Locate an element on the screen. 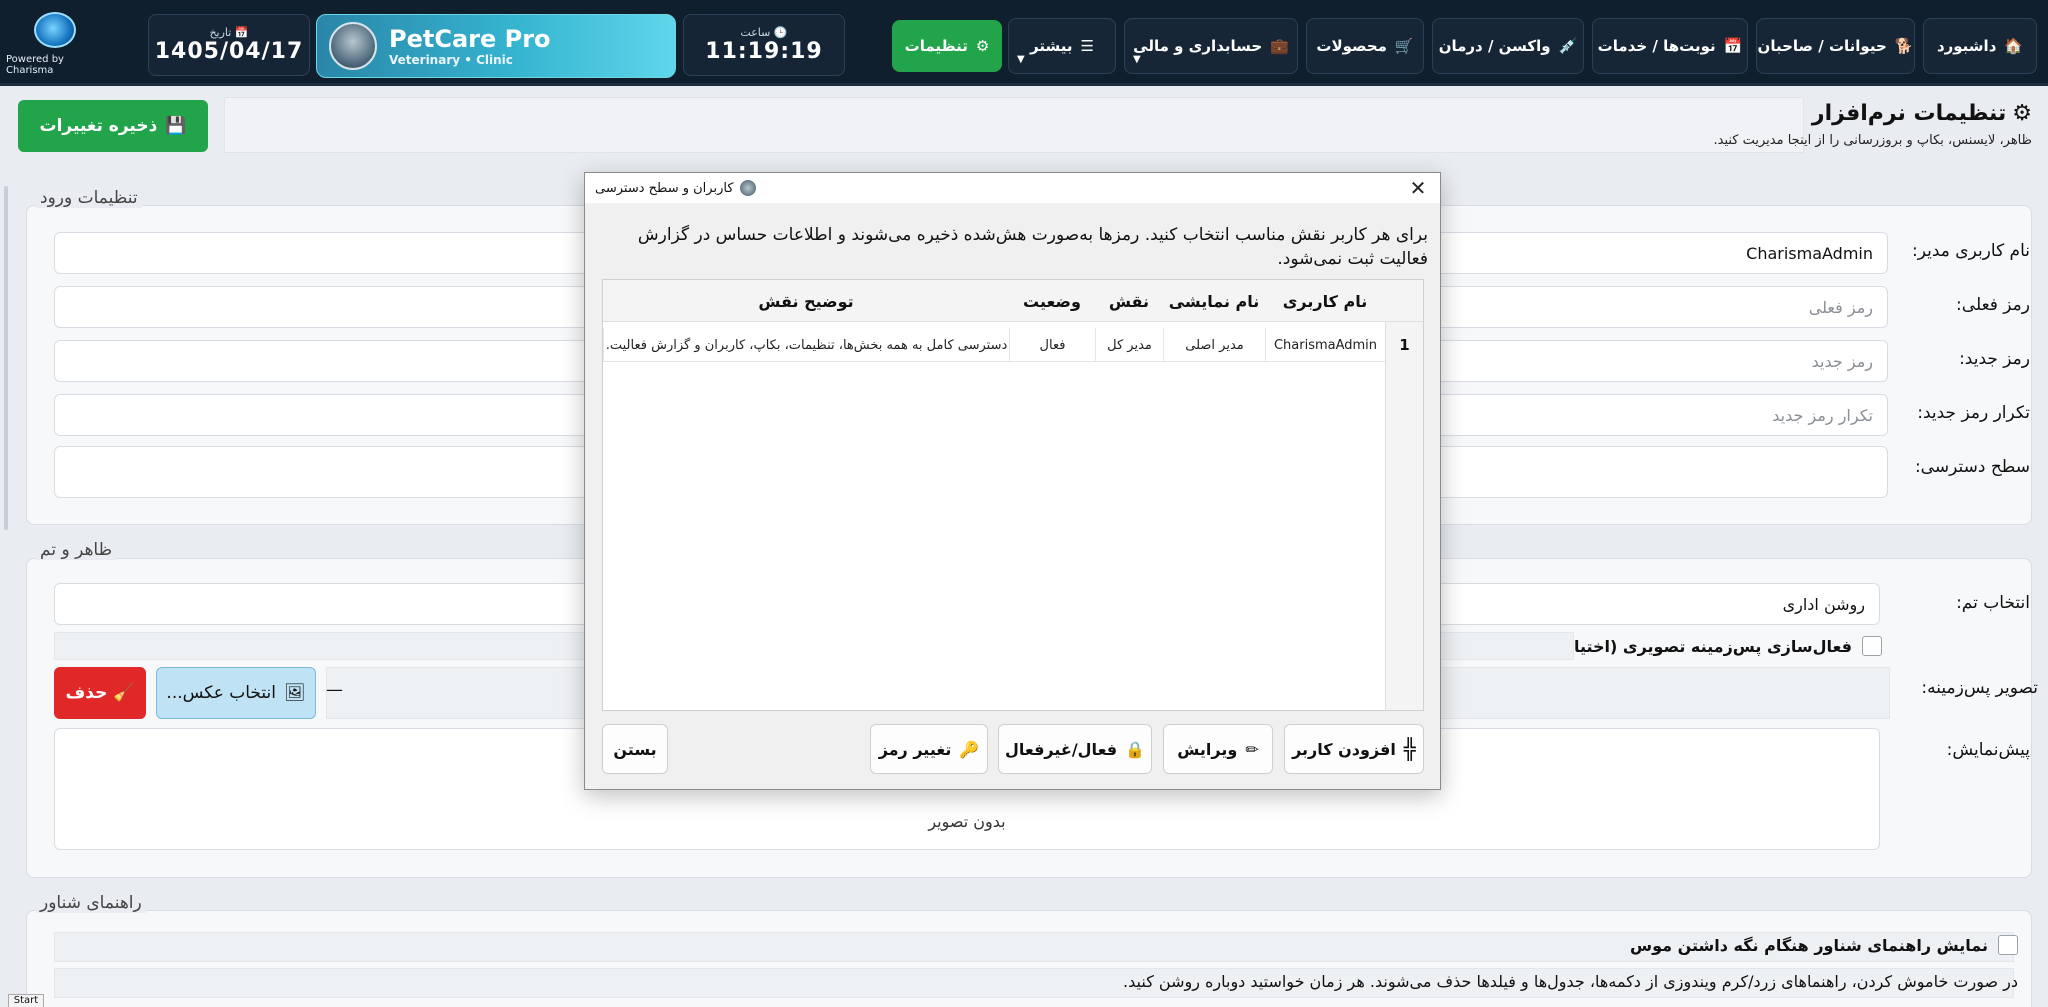 This screenshot has height=1007, width=2048. col-display-name: نام نمایشی is located at coordinates (1214, 301).